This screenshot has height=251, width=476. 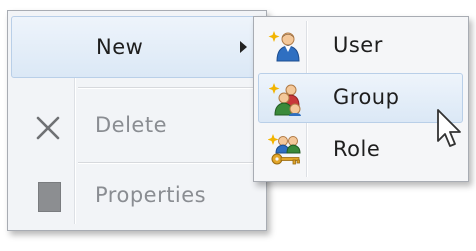 What do you see at coordinates (366, 97) in the screenshot?
I see `submenu-item-group-label: Group` at bounding box center [366, 97].